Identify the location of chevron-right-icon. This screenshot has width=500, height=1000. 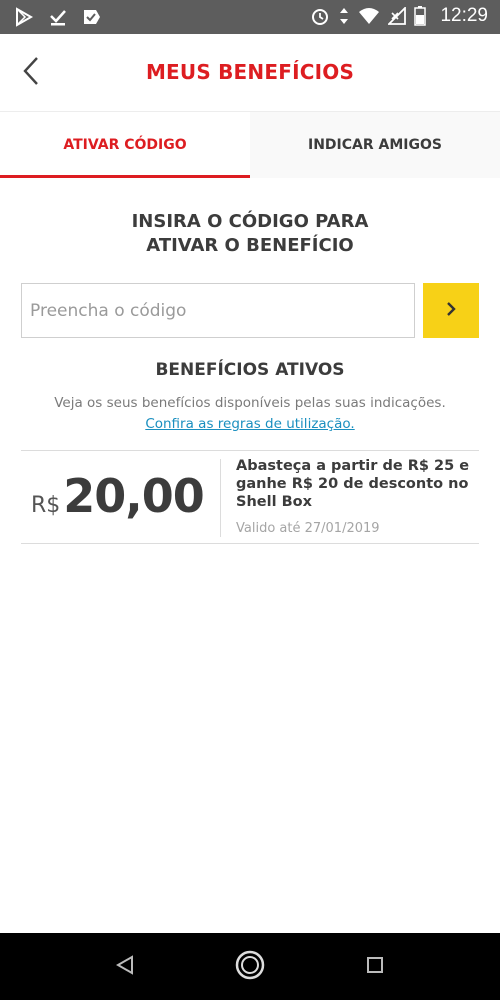
(451, 310).